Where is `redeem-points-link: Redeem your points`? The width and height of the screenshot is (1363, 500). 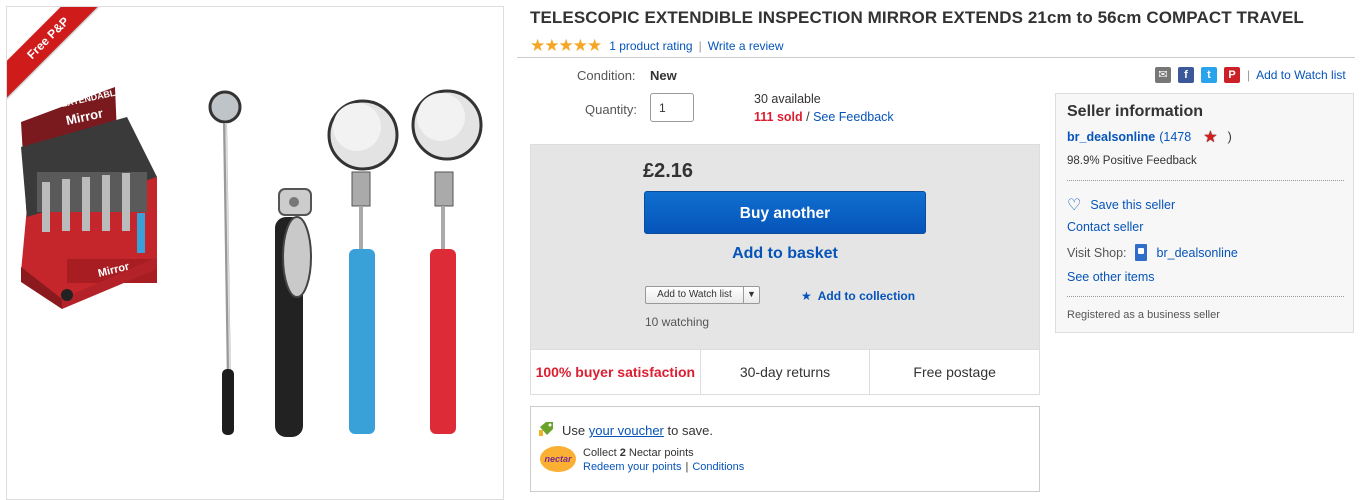 redeem-points-link: Redeem your points is located at coordinates (632, 467).